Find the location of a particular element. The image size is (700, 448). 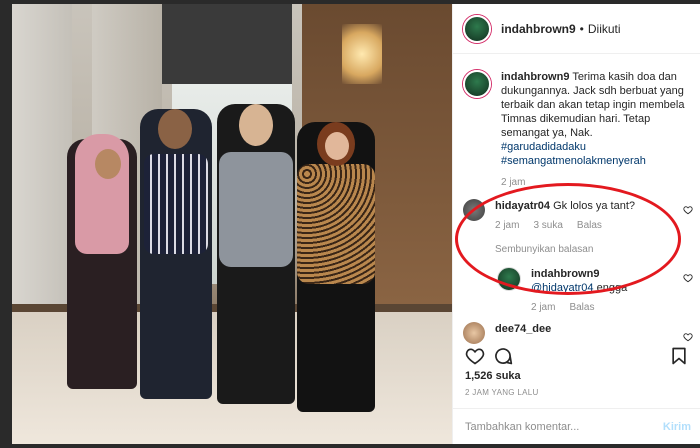

action-bar is located at coordinates (576, 358).